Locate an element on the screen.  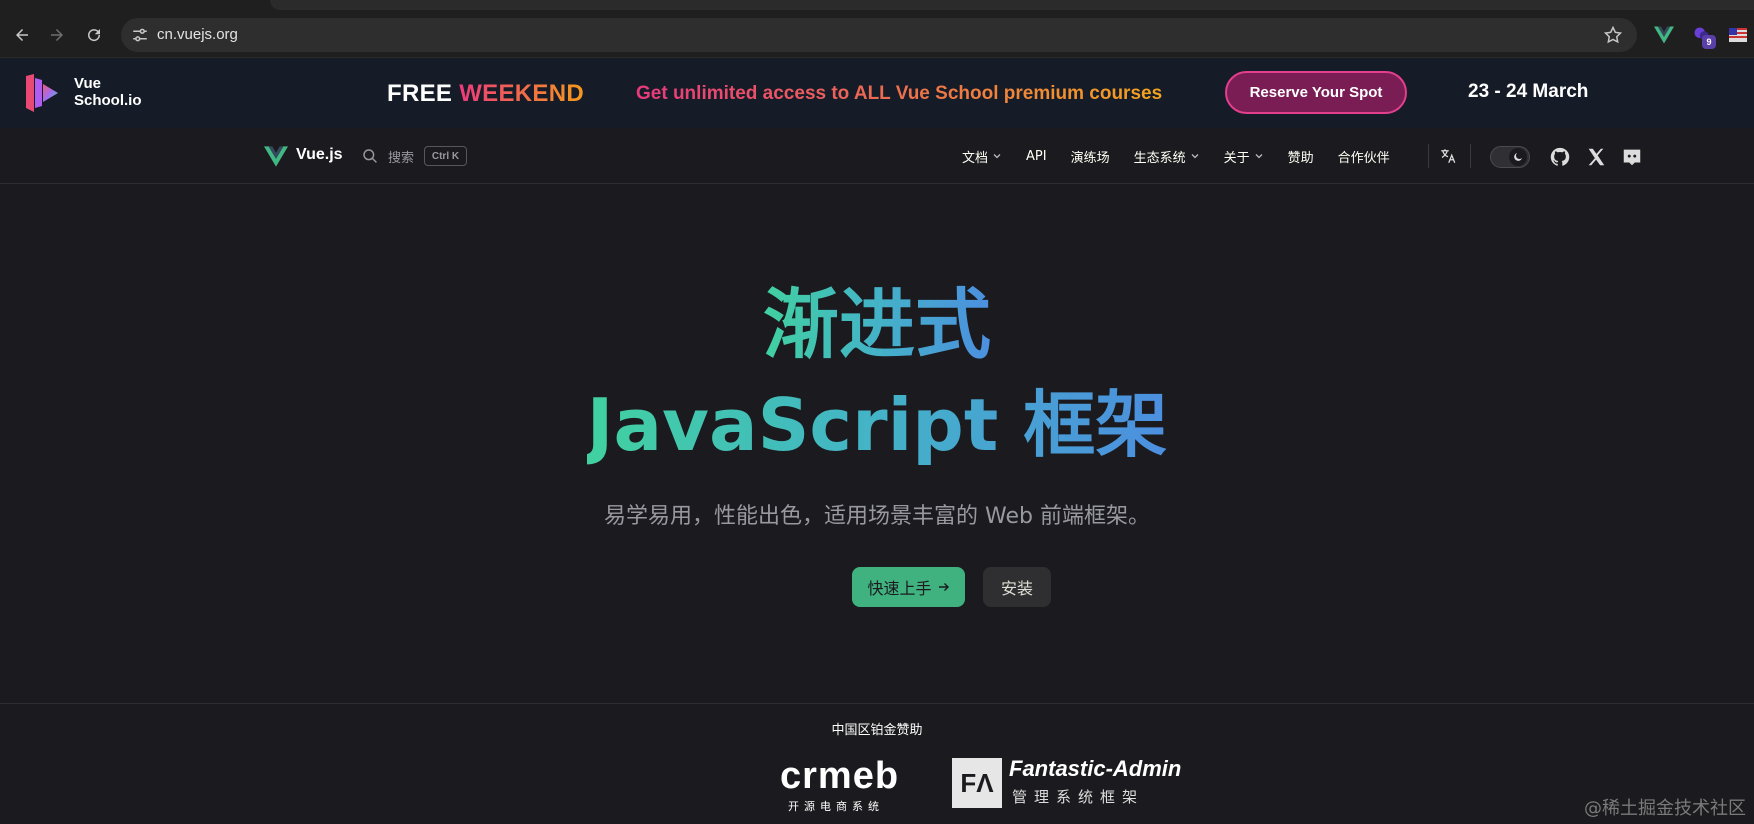
translate-icon is located at coordinates (1448, 156).